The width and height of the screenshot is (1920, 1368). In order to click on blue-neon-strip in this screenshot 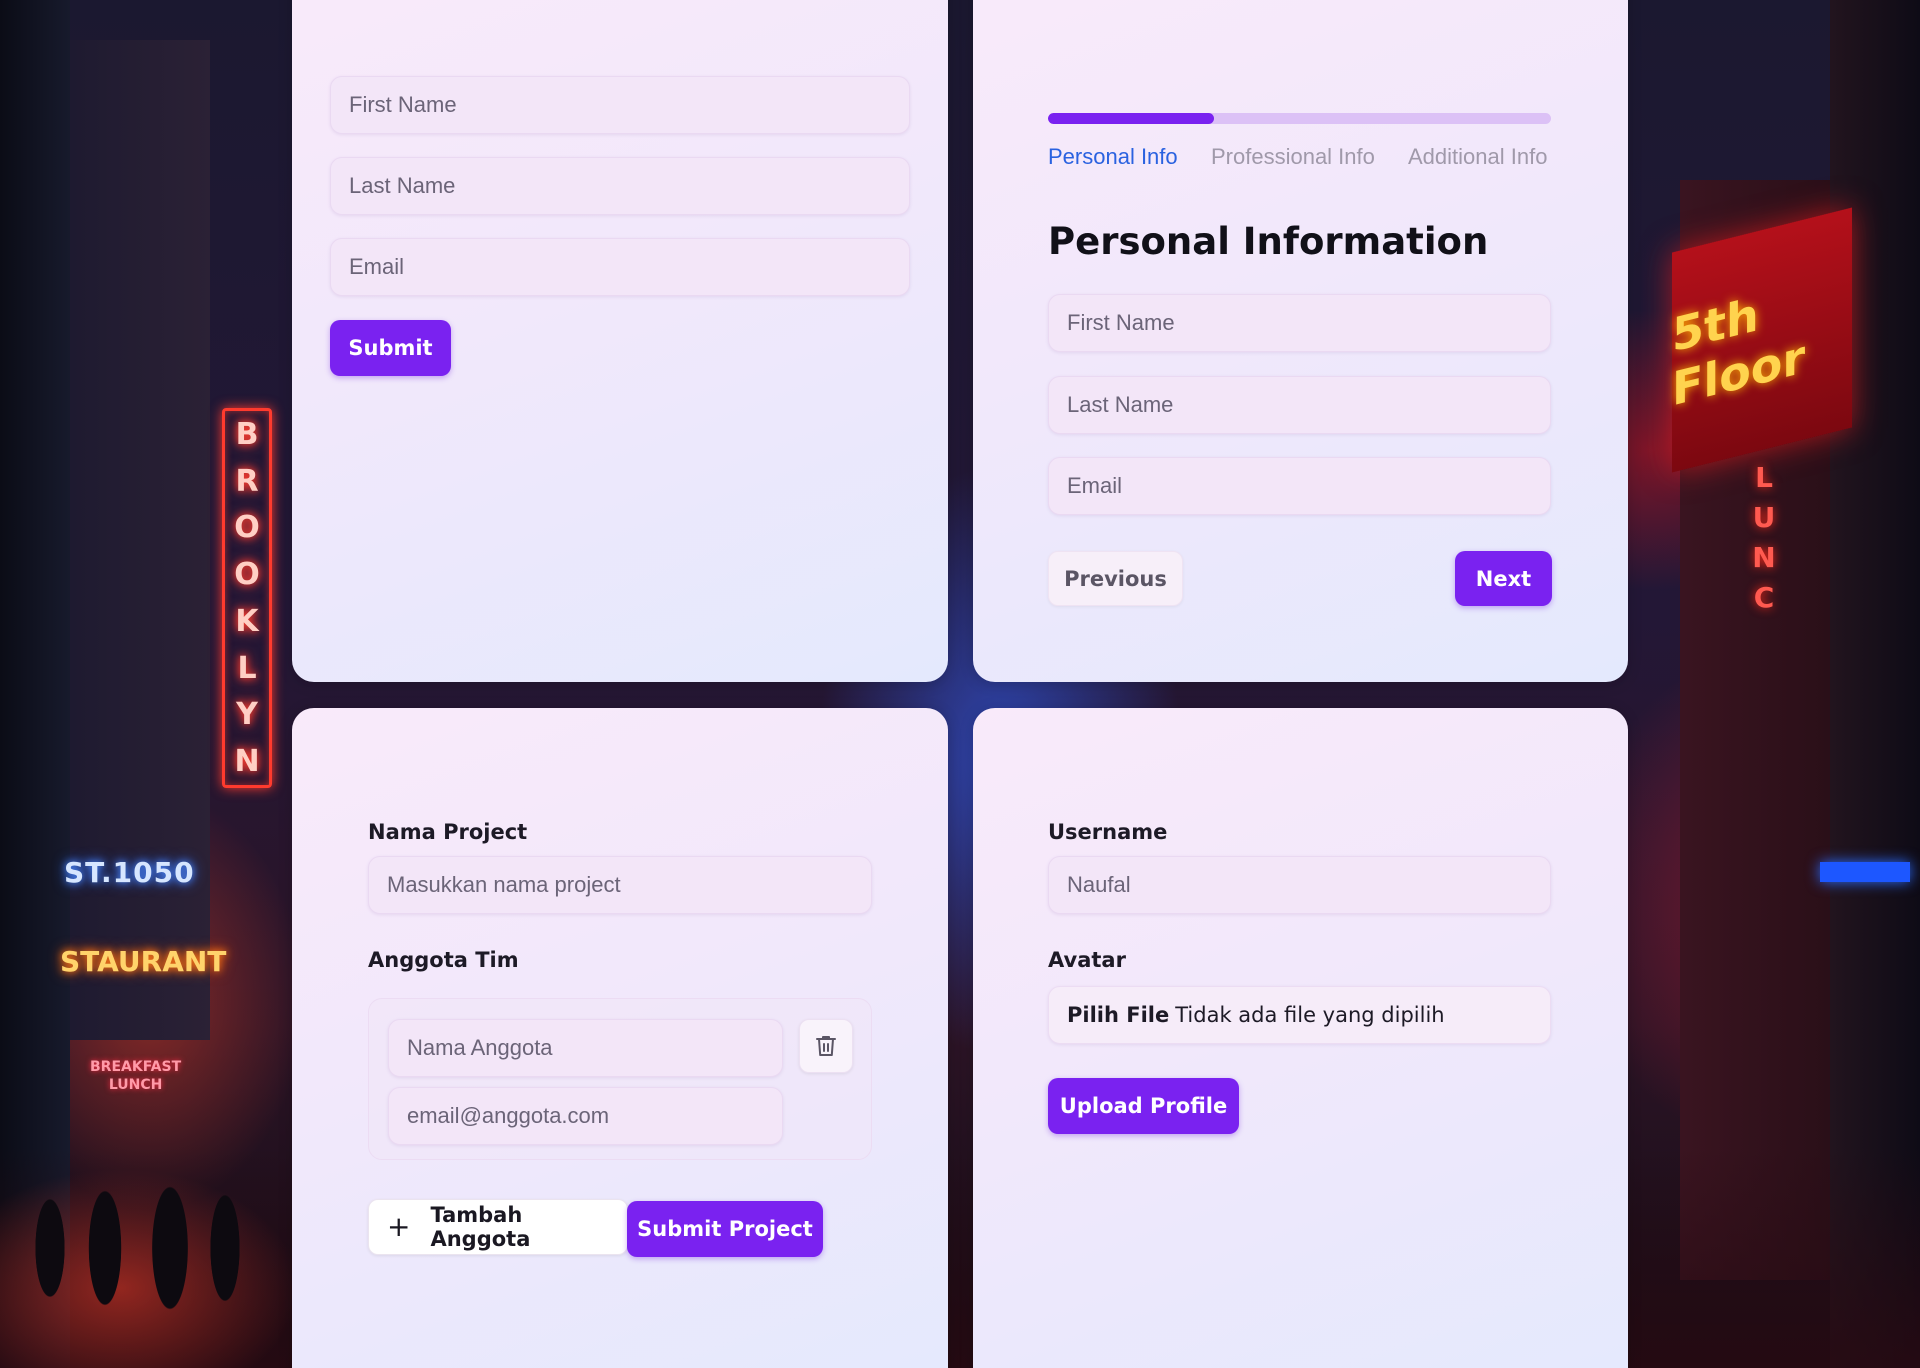, I will do `click(1865, 872)`.